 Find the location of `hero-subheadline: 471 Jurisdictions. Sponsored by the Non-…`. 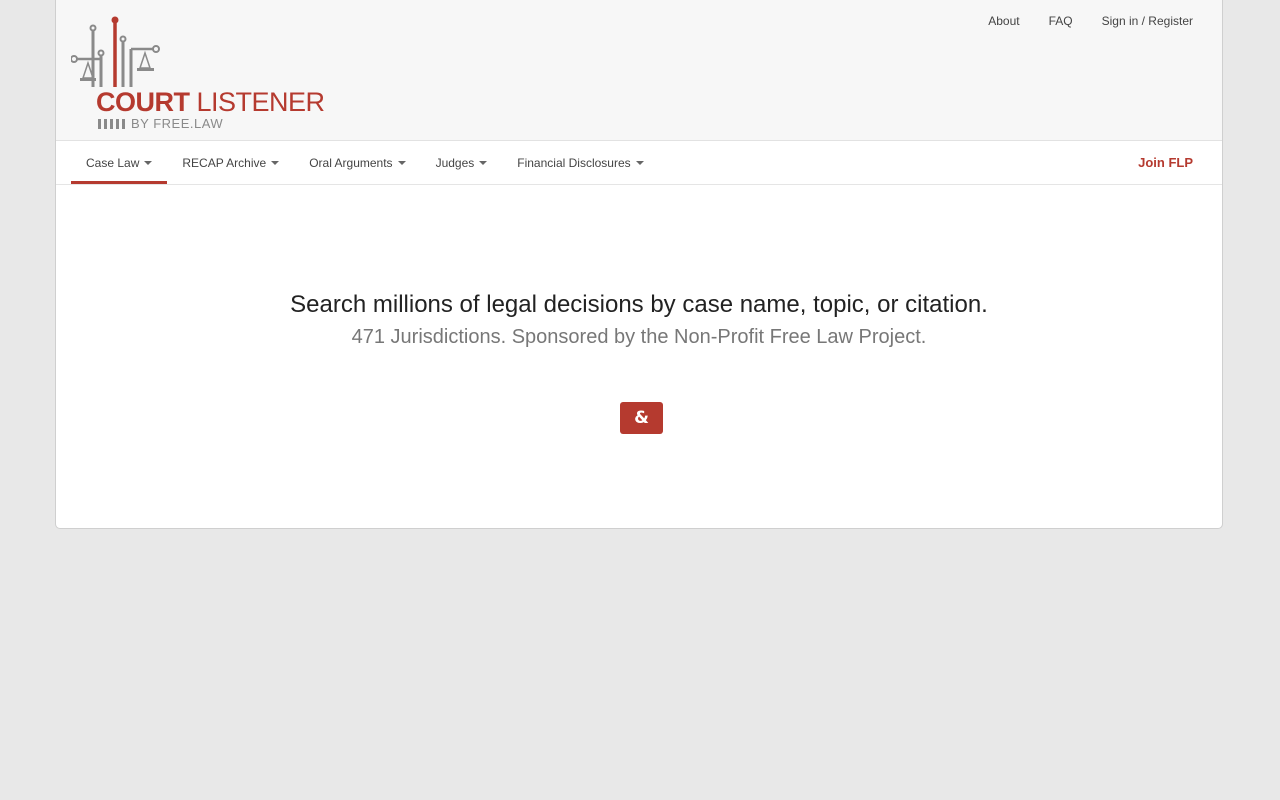

hero-subheadline: 471 Jurisdictions. Sponsored by the Non-… is located at coordinates (639, 337).